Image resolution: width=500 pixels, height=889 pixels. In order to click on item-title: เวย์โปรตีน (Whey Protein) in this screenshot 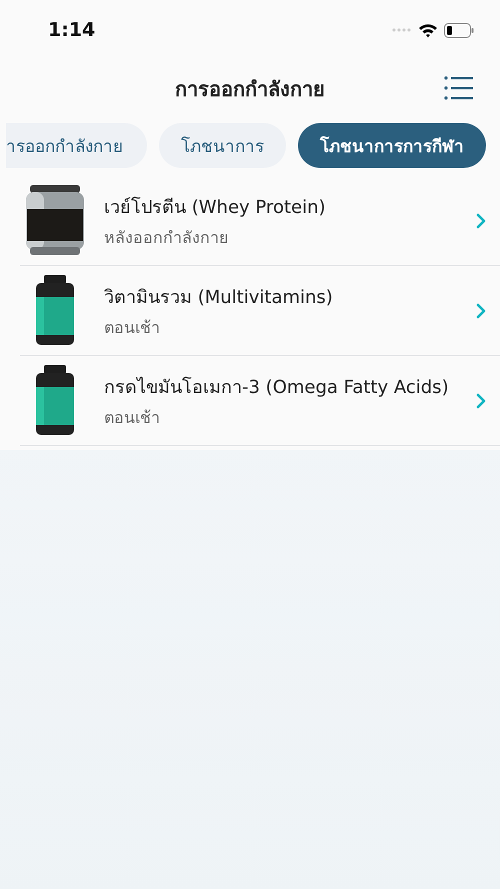, I will do `click(215, 208)`.